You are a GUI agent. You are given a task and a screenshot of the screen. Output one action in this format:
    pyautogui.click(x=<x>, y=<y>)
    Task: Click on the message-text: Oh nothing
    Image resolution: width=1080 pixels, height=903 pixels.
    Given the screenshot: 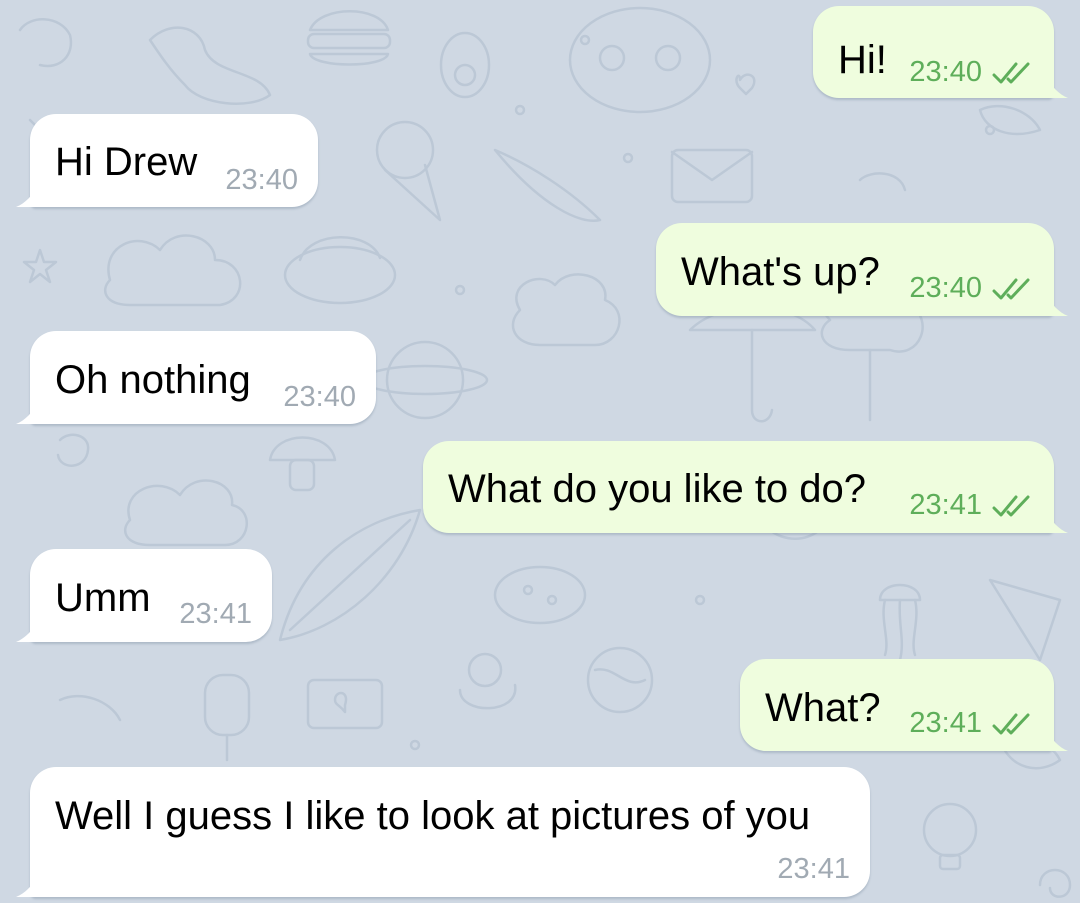 What is the action you would take?
    pyautogui.click(x=153, y=380)
    